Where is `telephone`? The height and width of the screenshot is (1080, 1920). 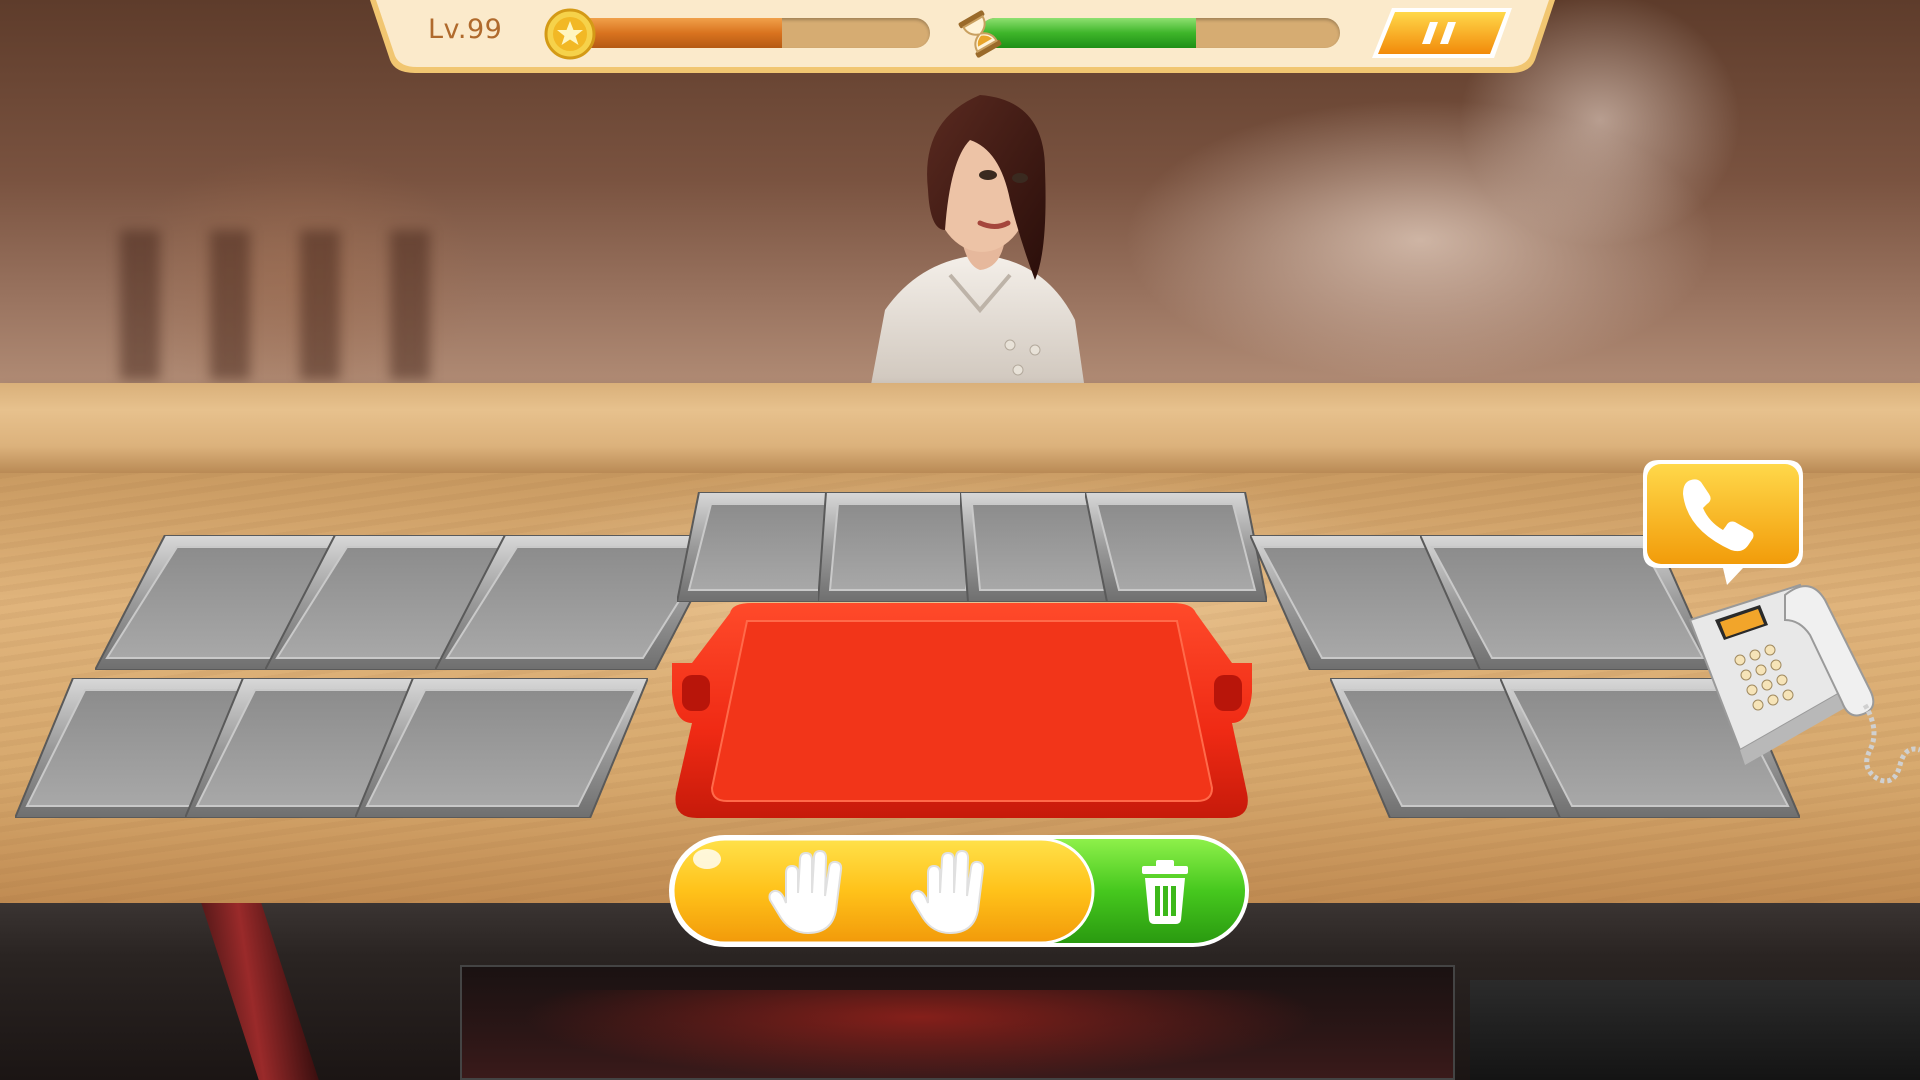
telephone is located at coordinates (1800, 692).